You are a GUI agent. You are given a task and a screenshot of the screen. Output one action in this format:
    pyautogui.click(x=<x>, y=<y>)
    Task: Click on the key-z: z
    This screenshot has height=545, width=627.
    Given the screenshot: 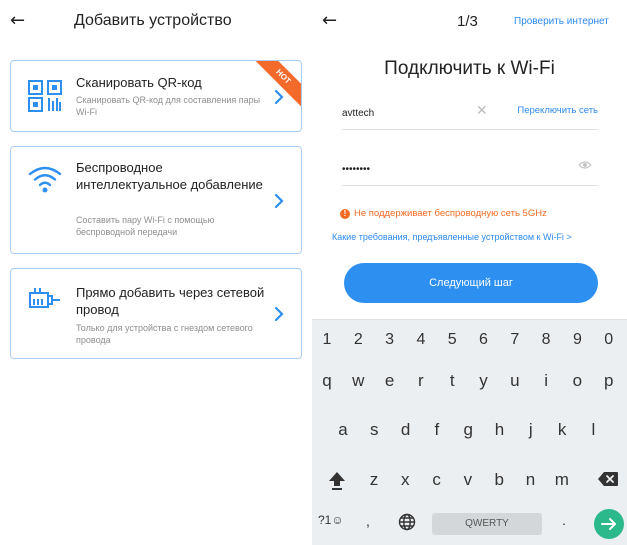 What is the action you would take?
    pyautogui.click(x=374, y=480)
    